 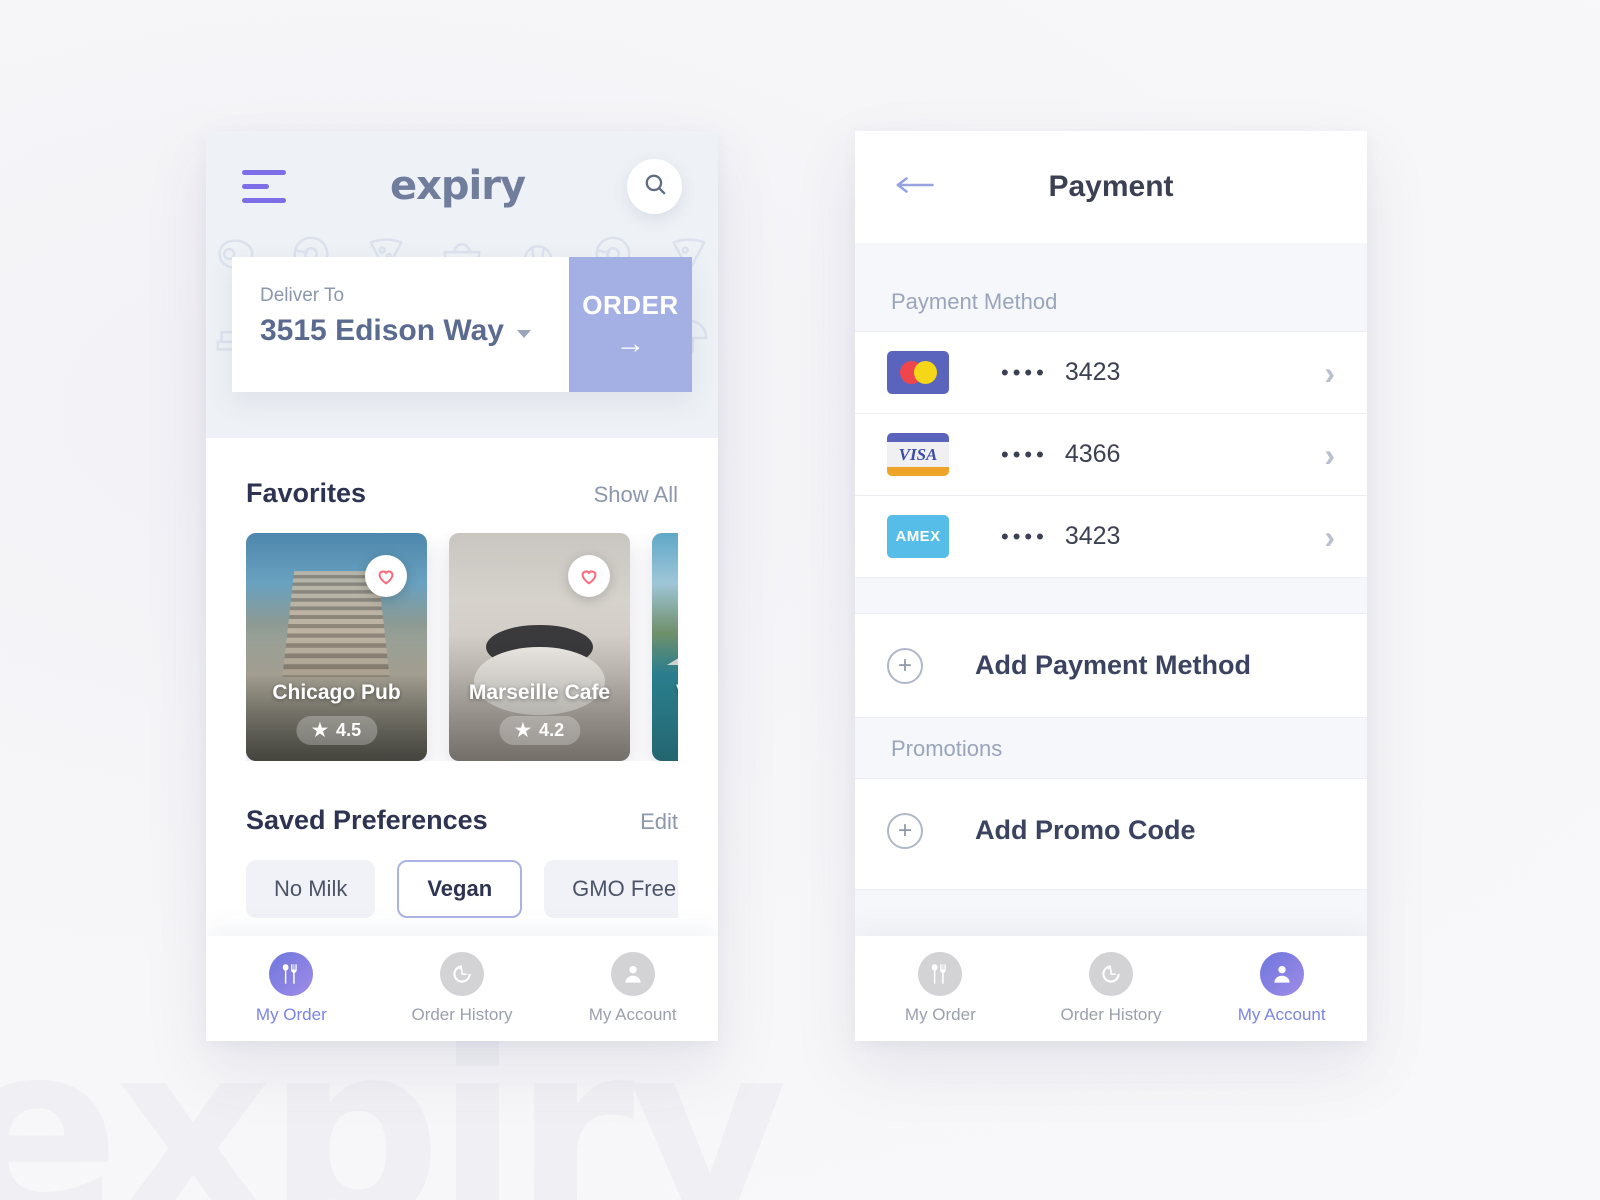 What do you see at coordinates (918, 471) in the screenshot?
I see `visa-bottom-band` at bounding box center [918, 471].